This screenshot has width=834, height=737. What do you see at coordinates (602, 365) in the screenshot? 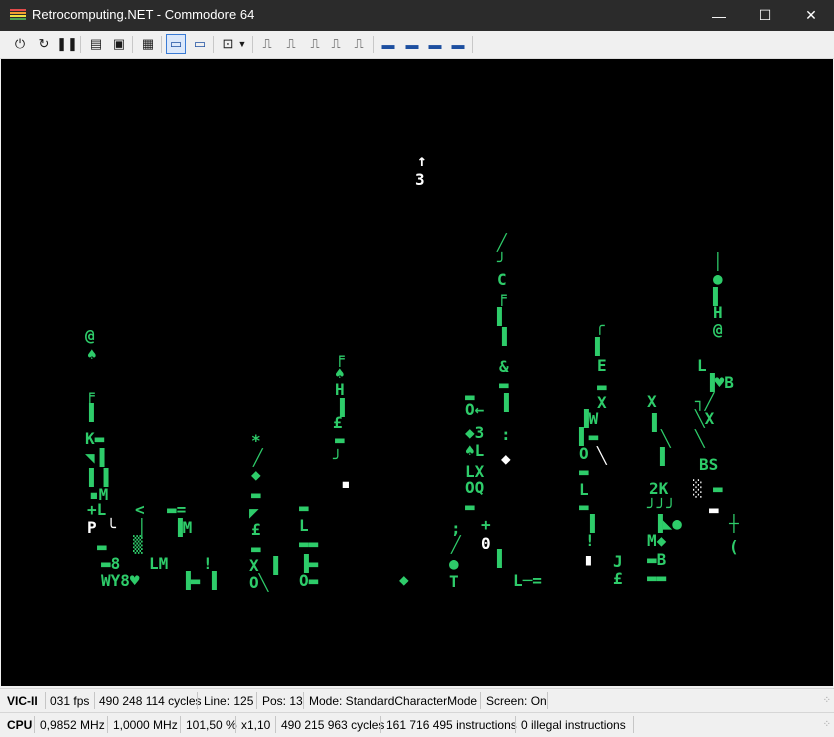
I see `screen-glyph: E` at bounding box center [602, 365].